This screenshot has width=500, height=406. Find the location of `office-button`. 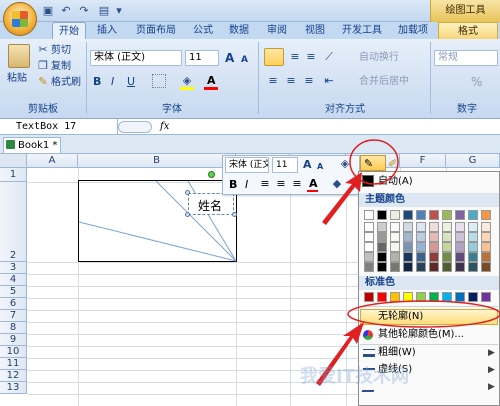

office-button is located at coordinates (20, 19).